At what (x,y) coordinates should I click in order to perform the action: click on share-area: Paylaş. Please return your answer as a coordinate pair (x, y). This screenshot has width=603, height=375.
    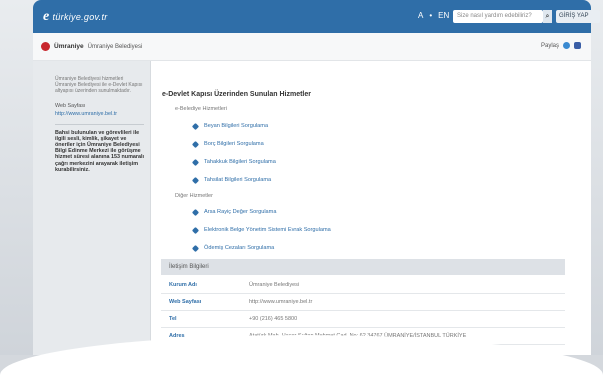
    Looking at the image, I should click on (561, 45).